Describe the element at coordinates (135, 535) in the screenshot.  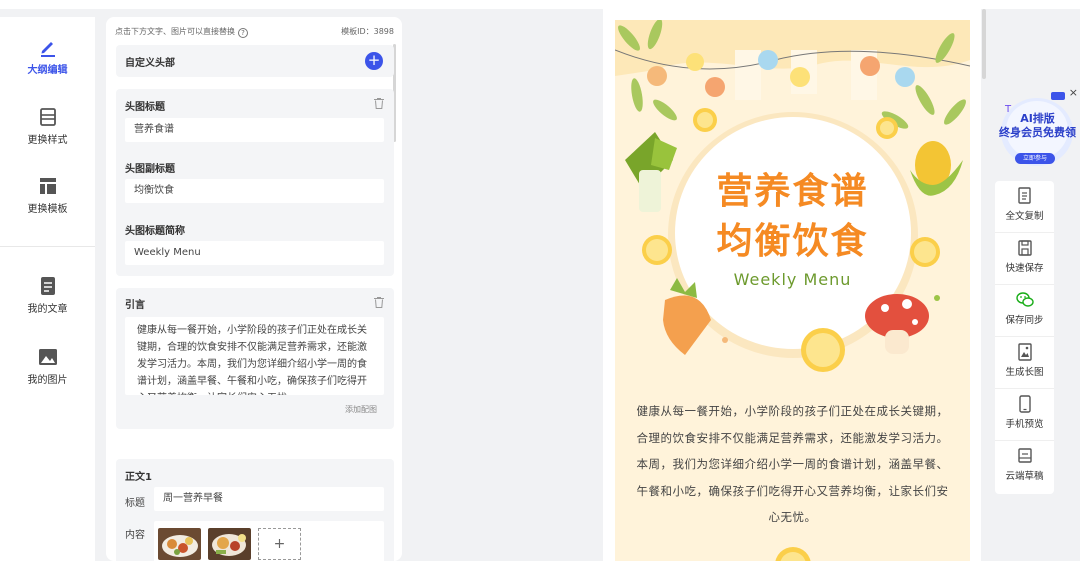
I see `body1-content-label: 内容` at that location.